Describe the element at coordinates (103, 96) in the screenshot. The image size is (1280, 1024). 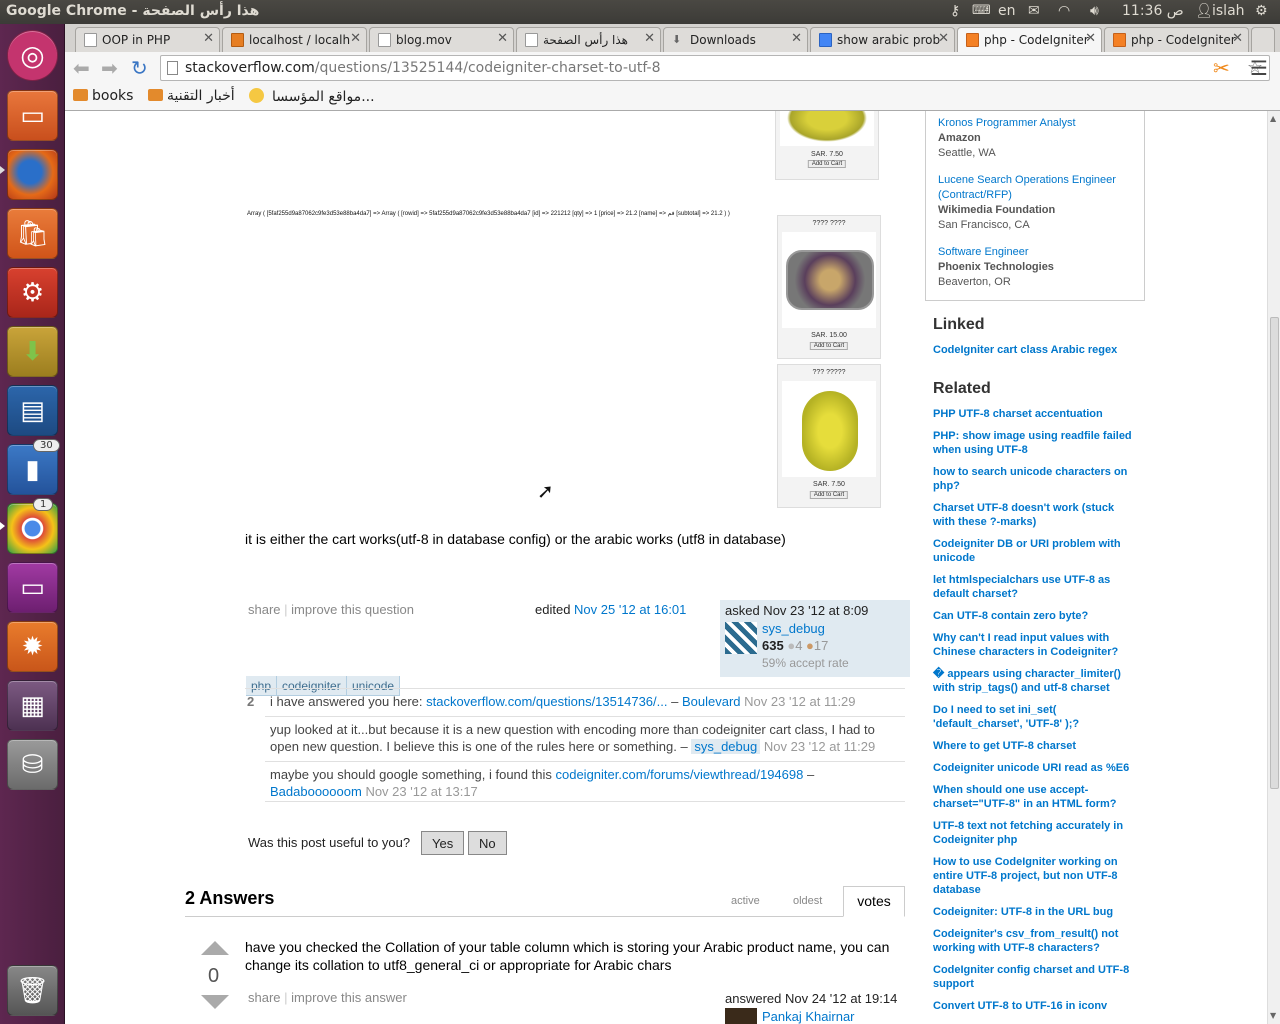
I see `bookmark-books: books` at that location.